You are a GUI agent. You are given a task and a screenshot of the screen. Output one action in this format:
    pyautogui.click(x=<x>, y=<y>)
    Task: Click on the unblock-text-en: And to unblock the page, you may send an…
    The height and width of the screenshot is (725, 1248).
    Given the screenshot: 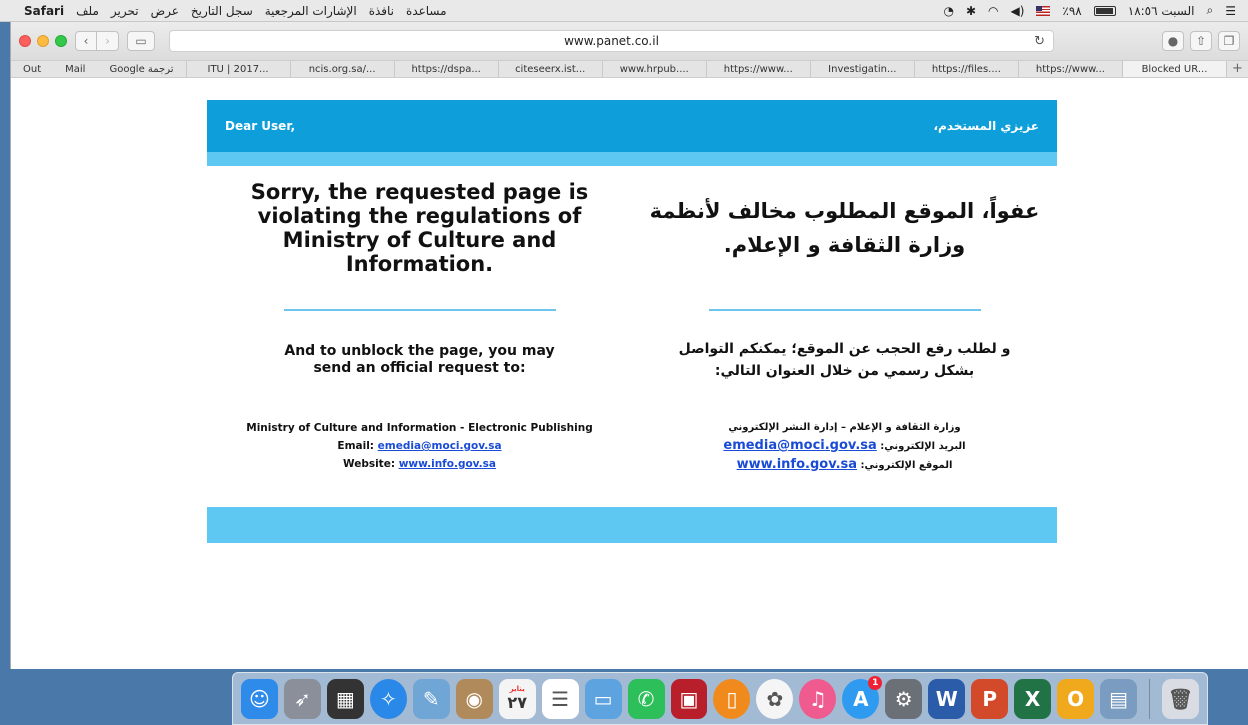 What is the action you would take?
    pyautogui.click(x=419, y=359)
    